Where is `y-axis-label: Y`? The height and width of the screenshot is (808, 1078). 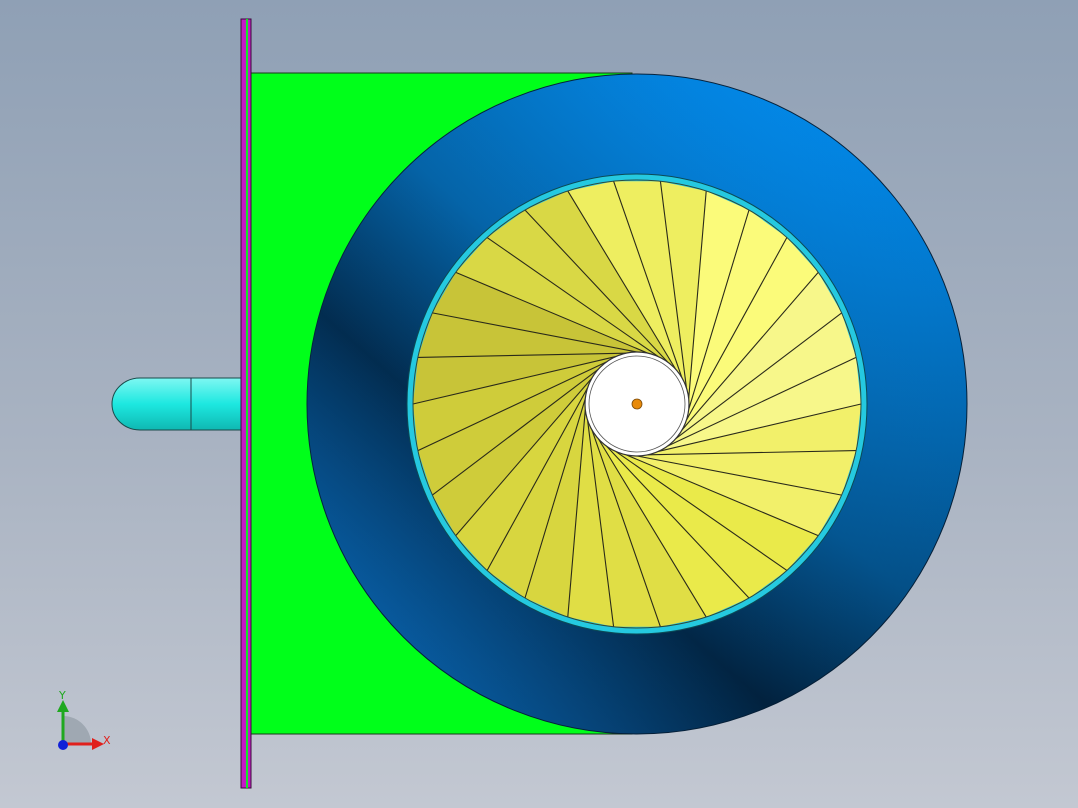
y-axis-label: Y is located at coordinates (62, 695).